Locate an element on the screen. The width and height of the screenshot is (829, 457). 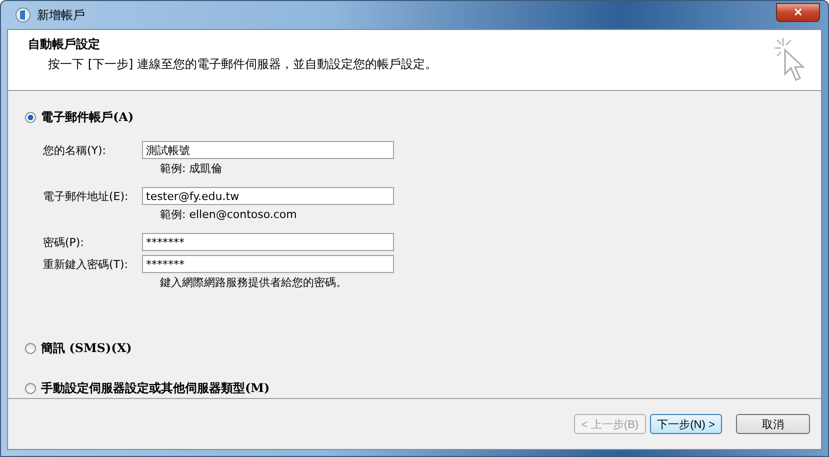
radio-label: 簡訊 (SMS)(X) is located at coordinates (86, 348).